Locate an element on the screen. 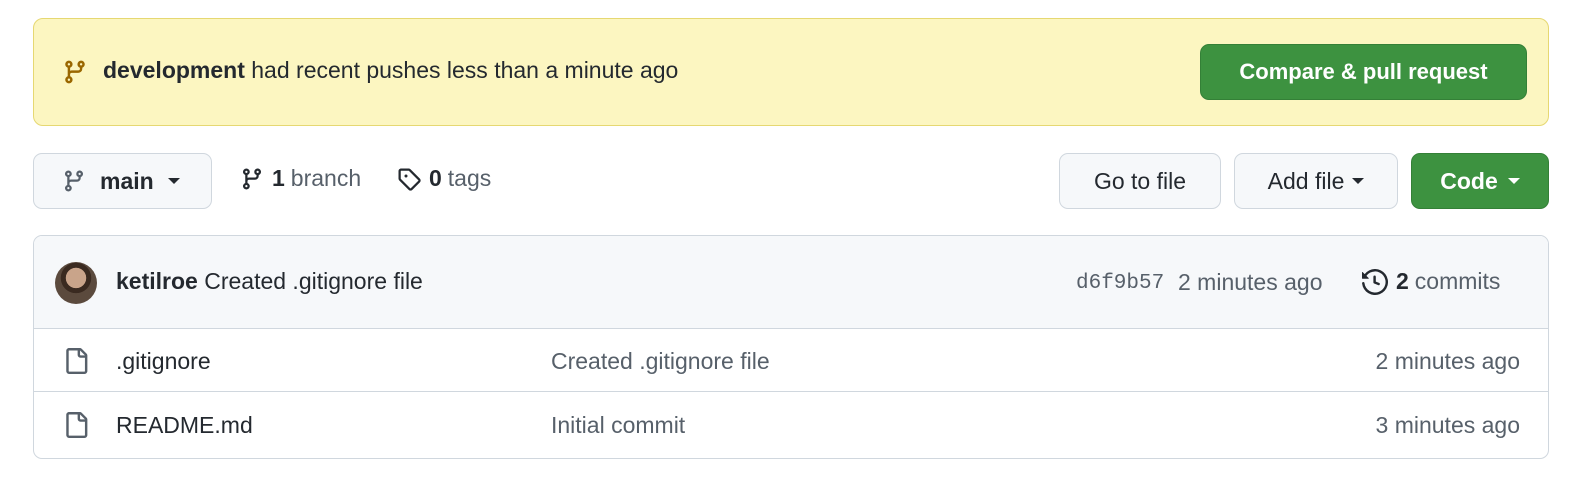  file-commit-message: Created .gitignore file is located at coordinates (660, 361).